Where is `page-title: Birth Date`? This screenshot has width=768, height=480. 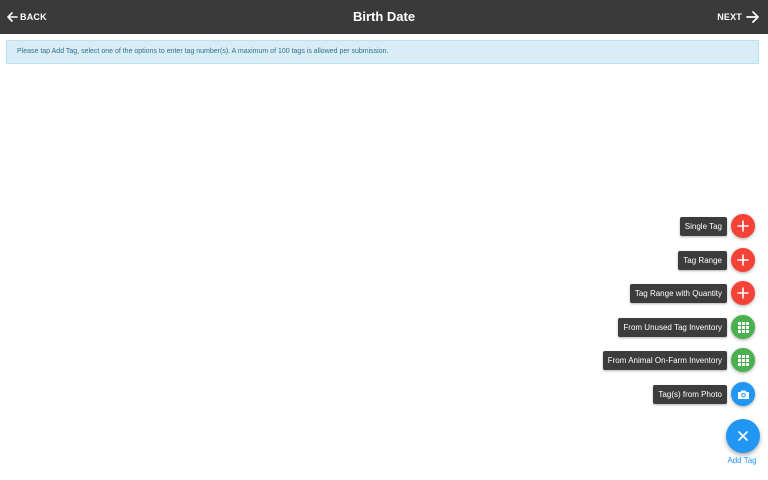 page-title: Birth Date is located at coordinates (384, 16).